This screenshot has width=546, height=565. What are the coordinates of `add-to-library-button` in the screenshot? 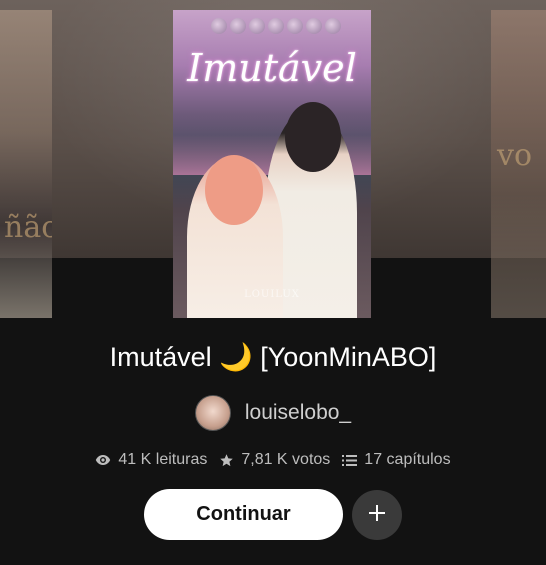 It's located at (377, 515).